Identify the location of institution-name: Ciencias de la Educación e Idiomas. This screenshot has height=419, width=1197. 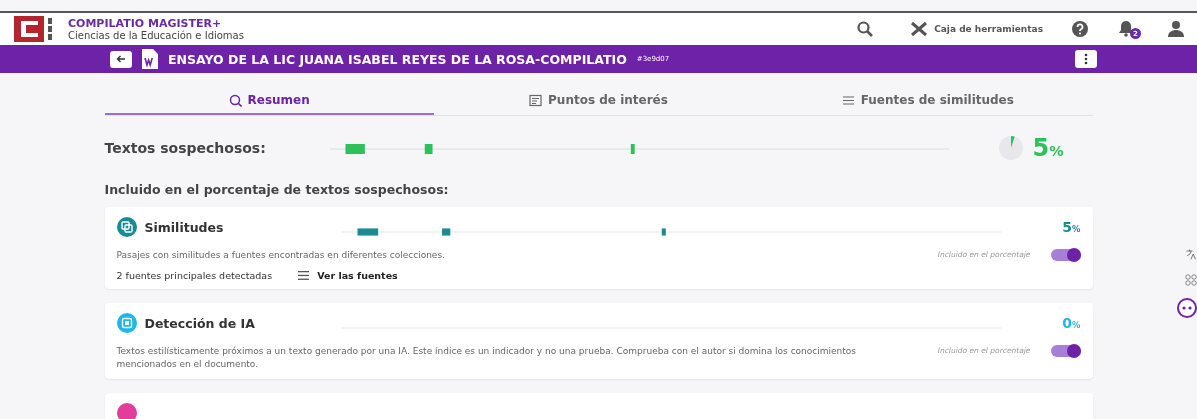
(156, 35).